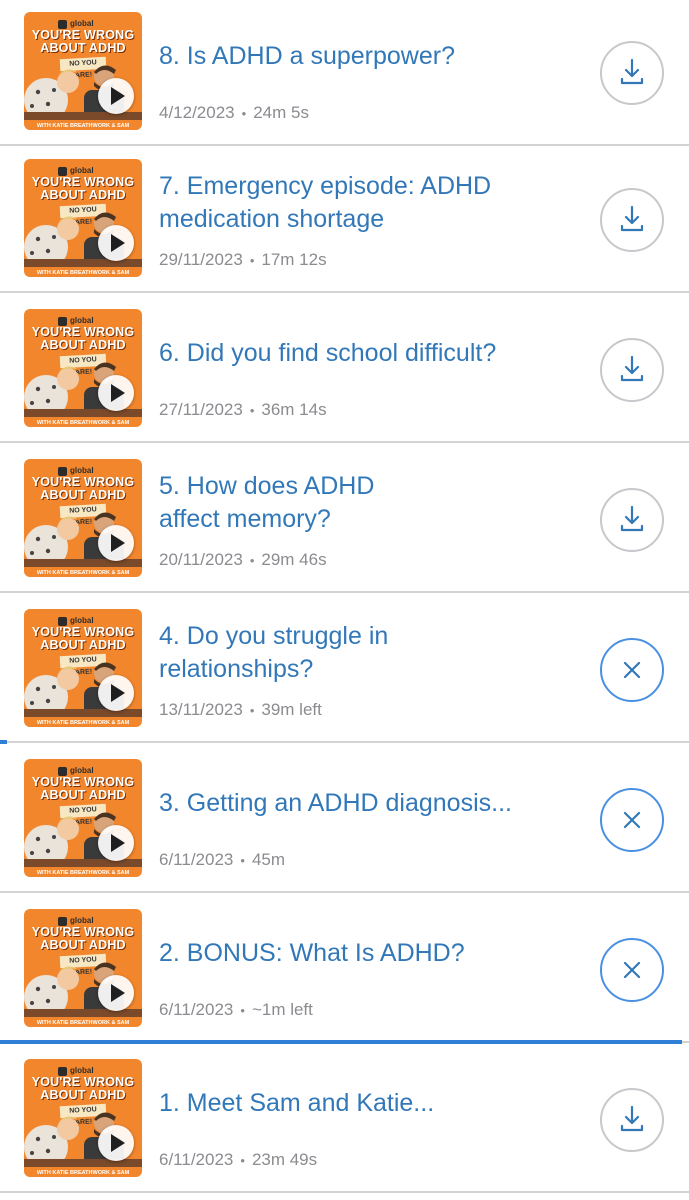  What do you see at coordinates (369, 56) in the screenshot?
I see `episode-title: 8. Is ADHD a superpower?` at bounding box center [369, 56].